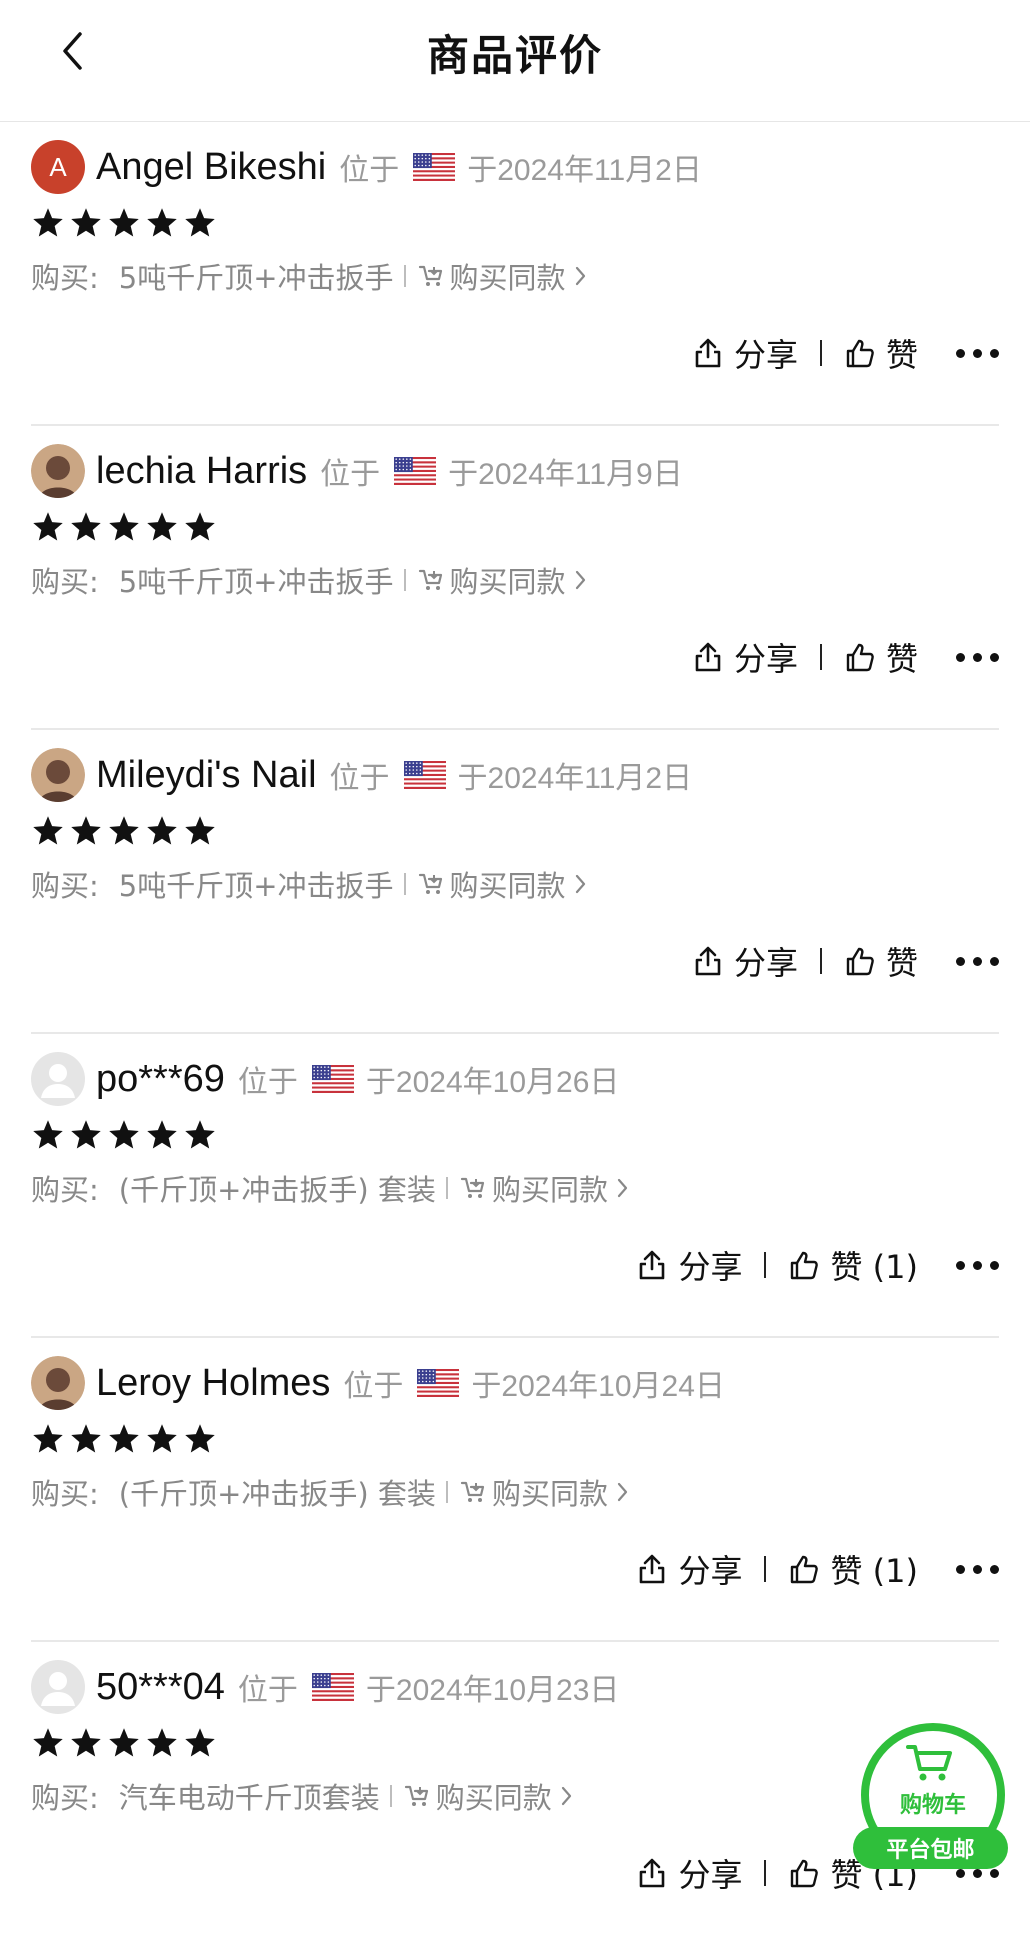 The width and height of the screenshot is (1030, 1944). Describe the element at coordinates (805, 1265) in the screenshot. I see `thumbs-up-icon` at that location.